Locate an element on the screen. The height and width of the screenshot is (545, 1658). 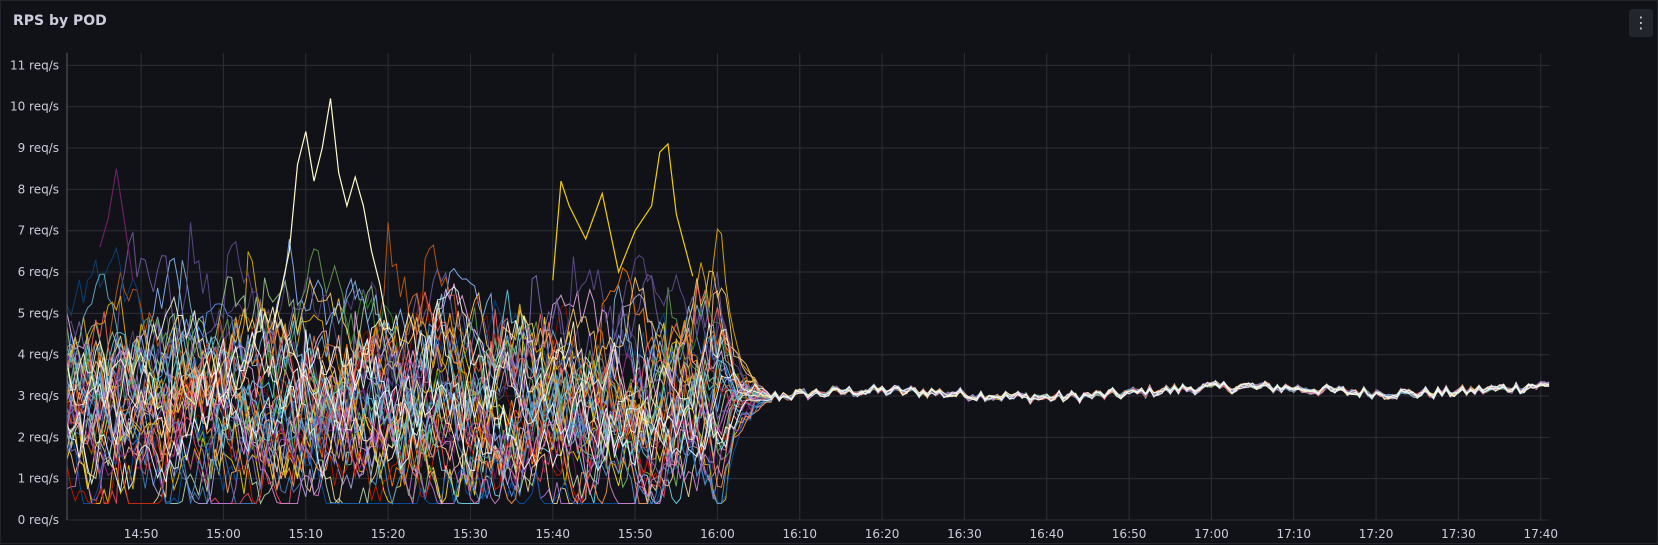
y-tick-label: 5 req/s is located at coordinates (38, 313).